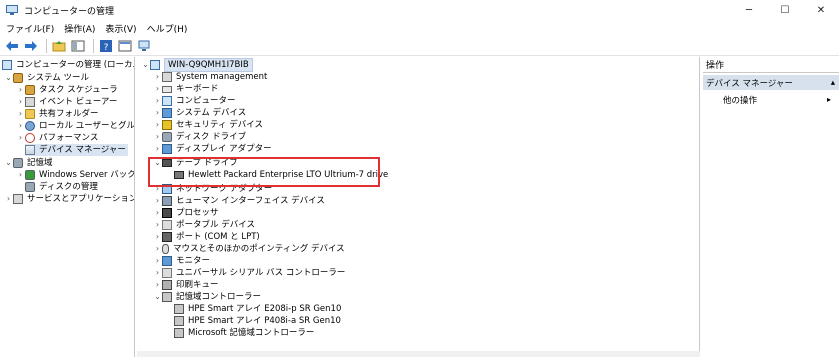  Describe the element at coordinates (125, 46) in the screenshot. I see `properties-icon` at that location.